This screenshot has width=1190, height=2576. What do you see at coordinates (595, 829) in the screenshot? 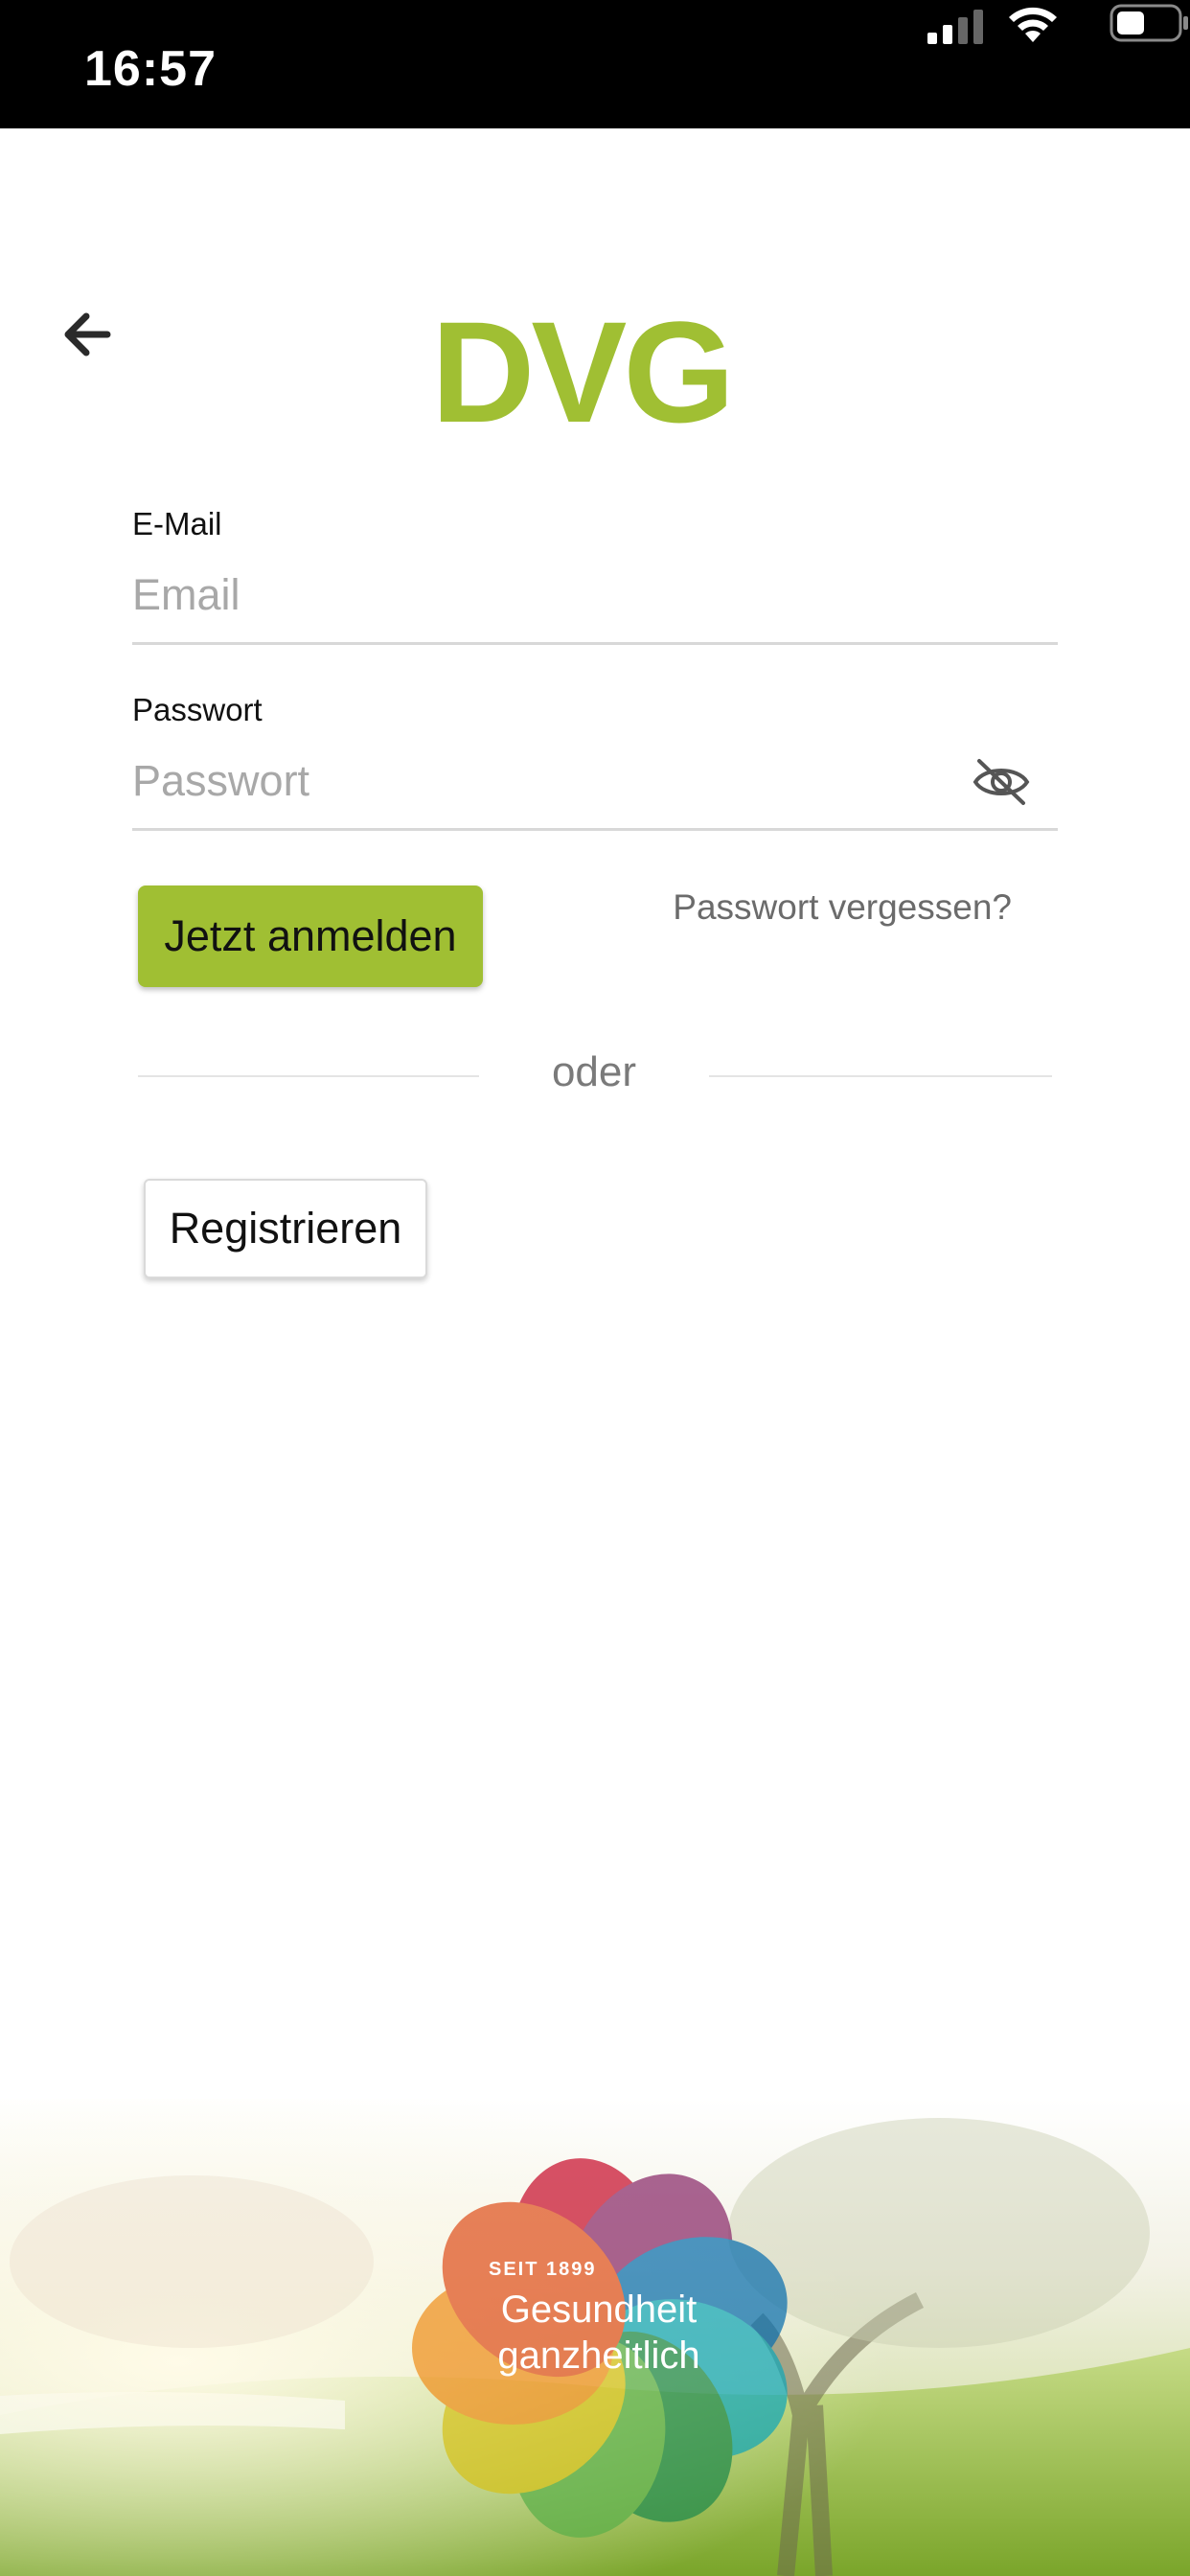
I see `password-underline` at bounding box center [595, 829].